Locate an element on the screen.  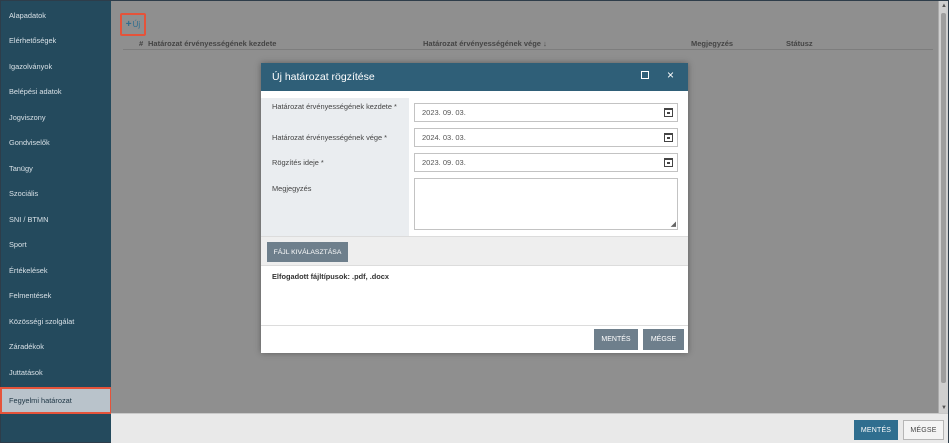
modal-footer-divider is located at coordinates (474, 325).